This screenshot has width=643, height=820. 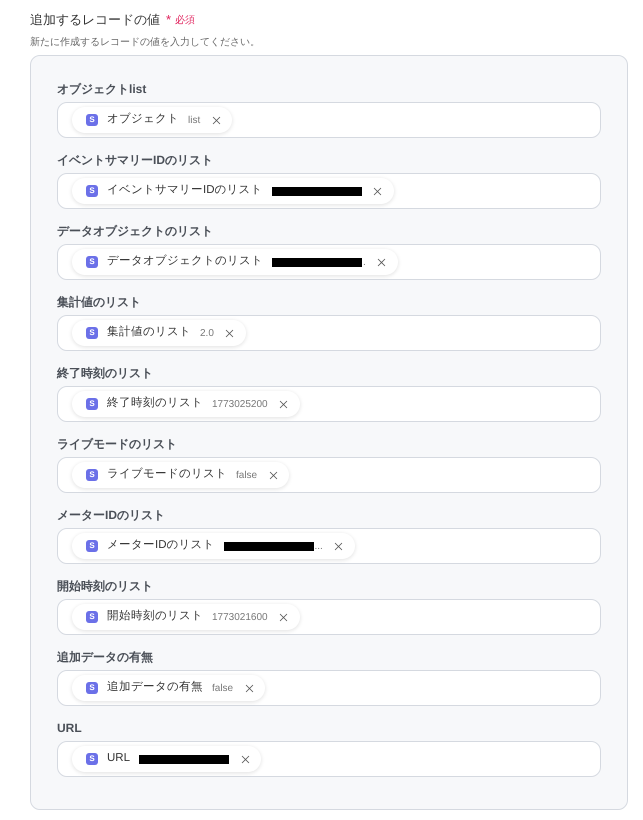 I want to click on field-label: 開始時刻のリスト, so click(x=105, y=586).